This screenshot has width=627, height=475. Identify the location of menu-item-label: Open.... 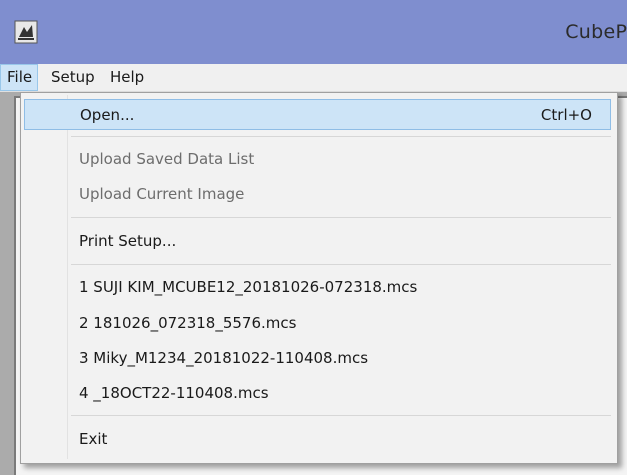
(107, 115).